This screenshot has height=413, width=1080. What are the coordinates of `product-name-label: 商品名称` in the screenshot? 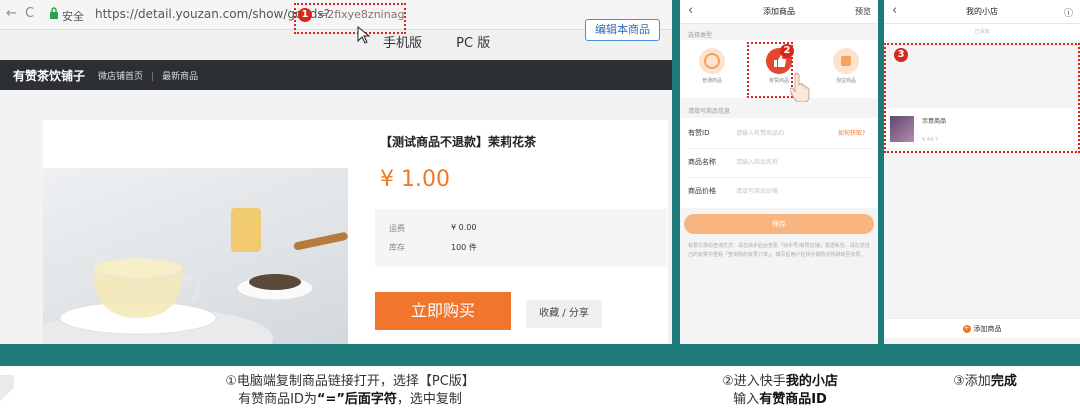 It's located at (702, 162).